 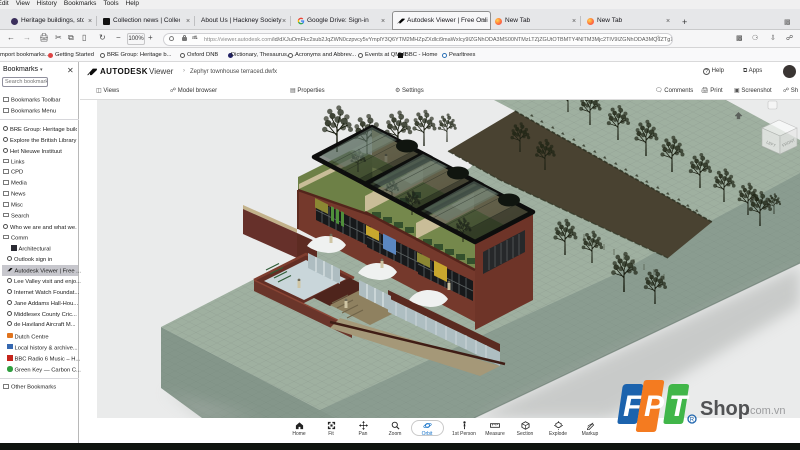 What do you see at coordinates (679, 406) in the screenshot?
I see `svg-text: T` at bounding box center [679, 406].